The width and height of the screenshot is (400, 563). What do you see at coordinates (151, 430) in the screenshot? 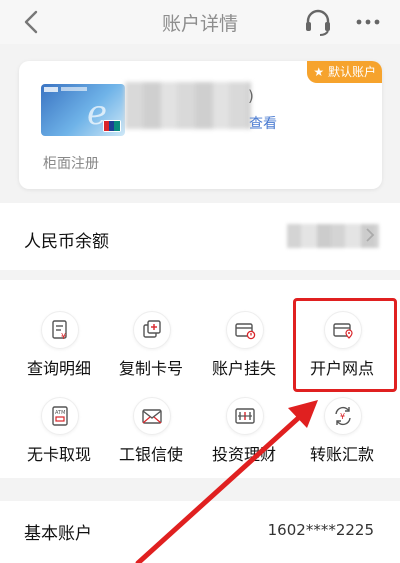
I see `service-icbc-messenger: 工银信使` at bounding box center [151, 430].